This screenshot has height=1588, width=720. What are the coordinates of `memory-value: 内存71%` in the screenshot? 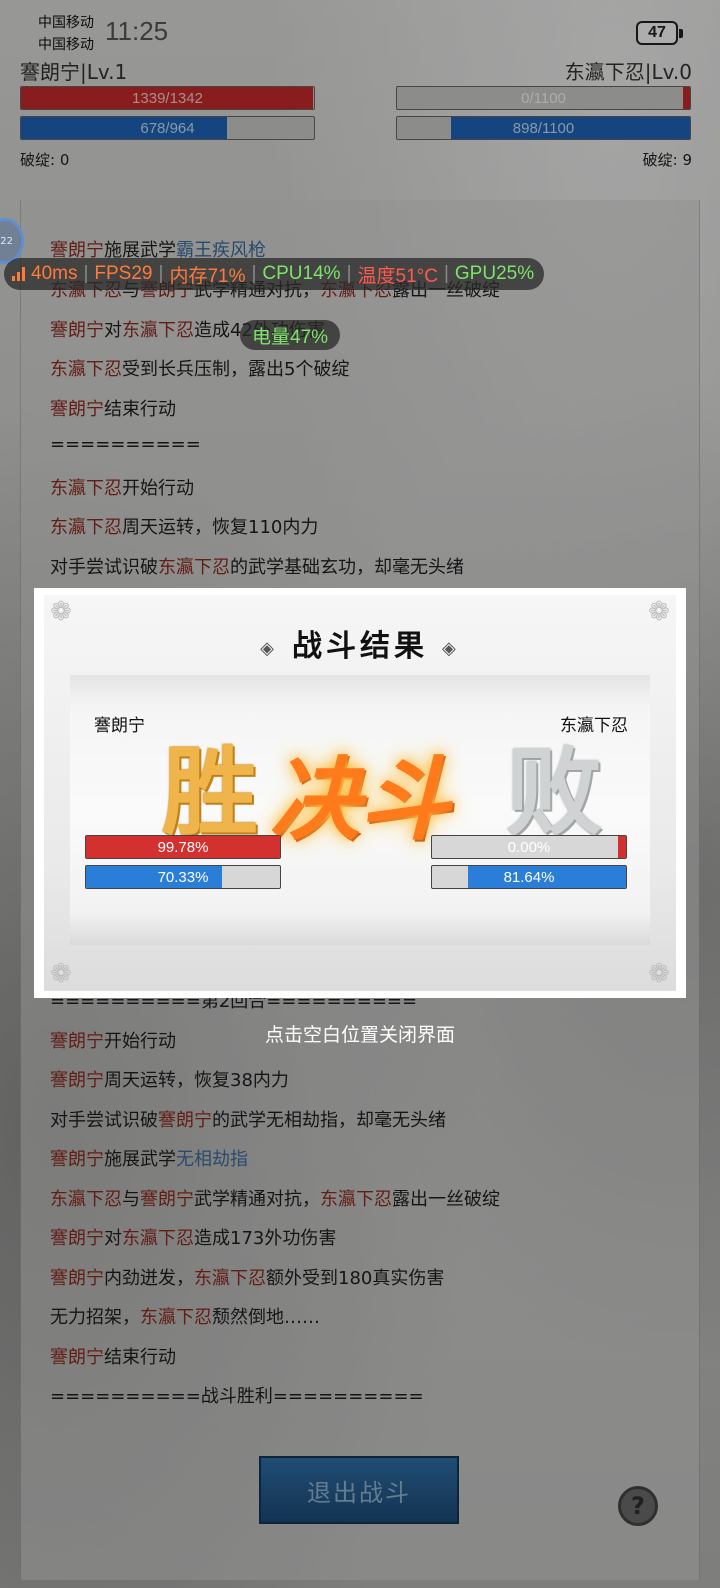 It's located at (207, 276).